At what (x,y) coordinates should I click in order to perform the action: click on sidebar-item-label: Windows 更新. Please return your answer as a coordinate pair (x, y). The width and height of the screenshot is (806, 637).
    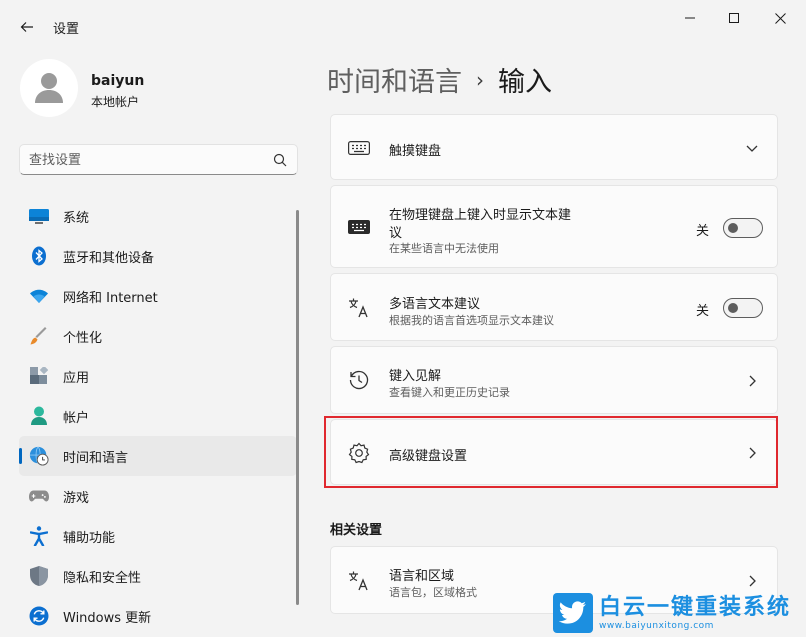
    Looking at the image, I should click on (107, 618).